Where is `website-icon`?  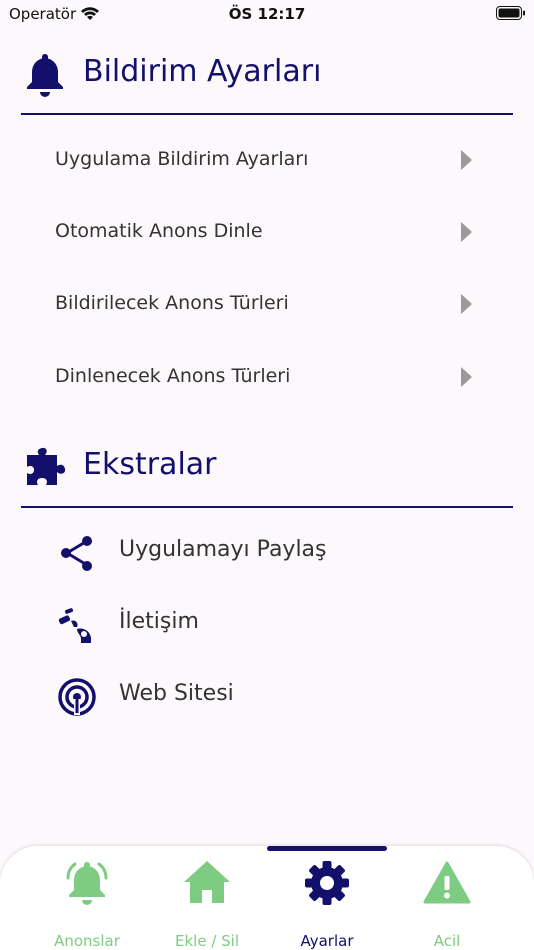
website-icon is located at coordinates (77, 699).